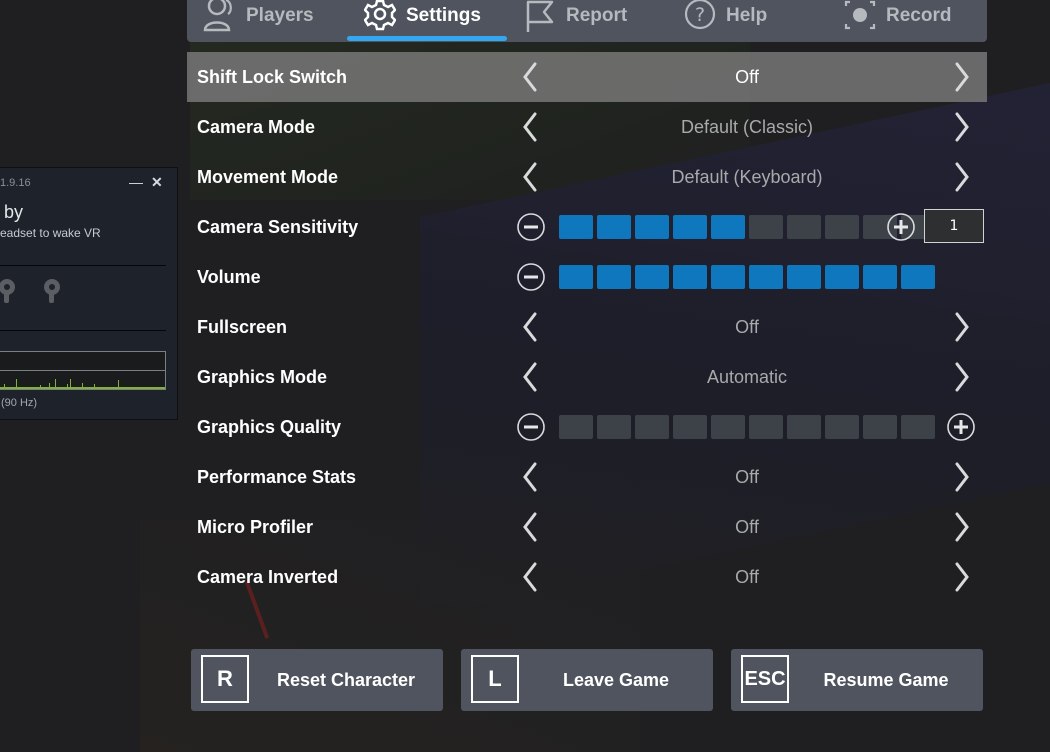  I want to click on setting-row-camera-inverted: Camera Inverted Off, so click(587, 577).